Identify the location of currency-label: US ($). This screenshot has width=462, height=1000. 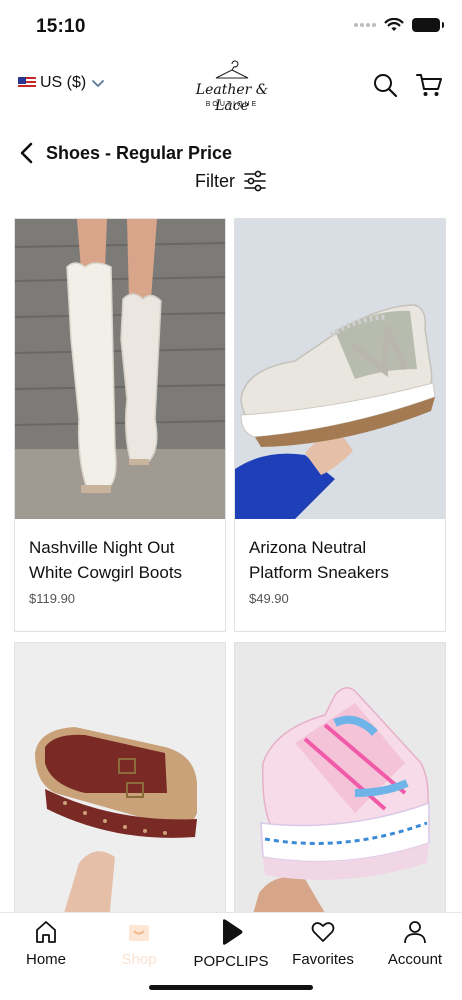
(63, 82).